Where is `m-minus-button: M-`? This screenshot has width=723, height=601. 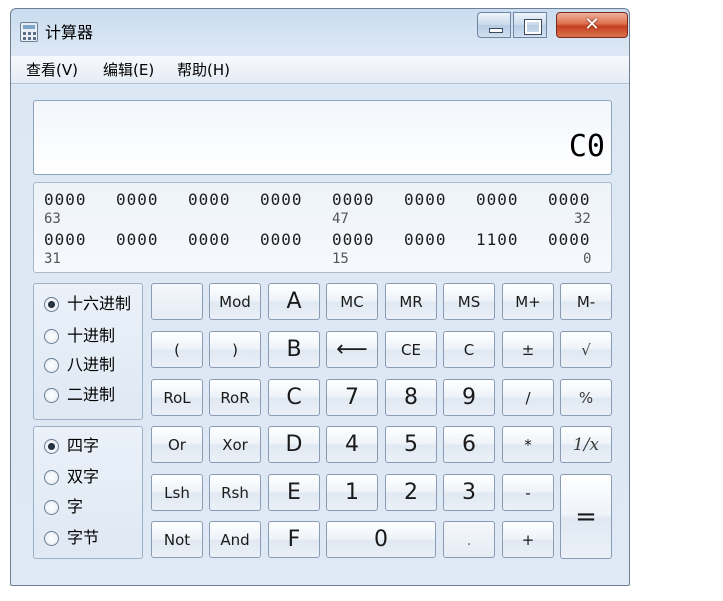 m-minus-button: M- is located at coordinates (586, 301).